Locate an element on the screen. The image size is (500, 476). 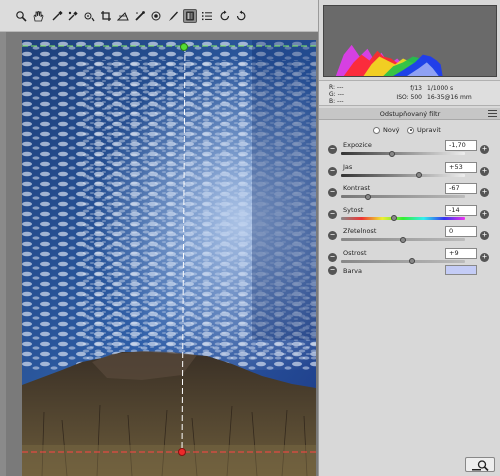
sytost-label: Sytost is located at coordinates (353, 209).